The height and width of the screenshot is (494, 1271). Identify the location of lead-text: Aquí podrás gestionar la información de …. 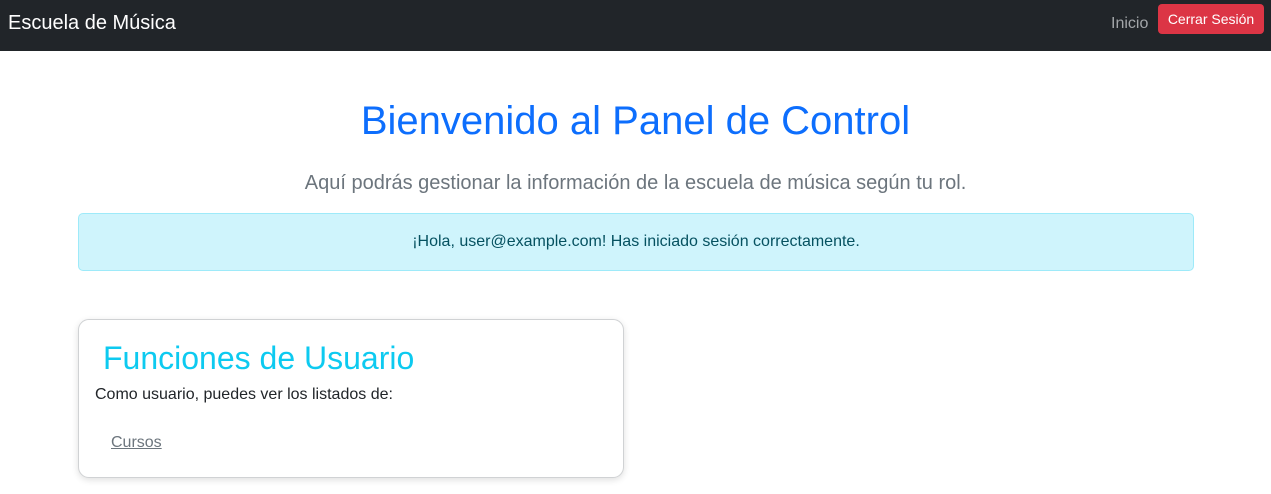
(635, 183).